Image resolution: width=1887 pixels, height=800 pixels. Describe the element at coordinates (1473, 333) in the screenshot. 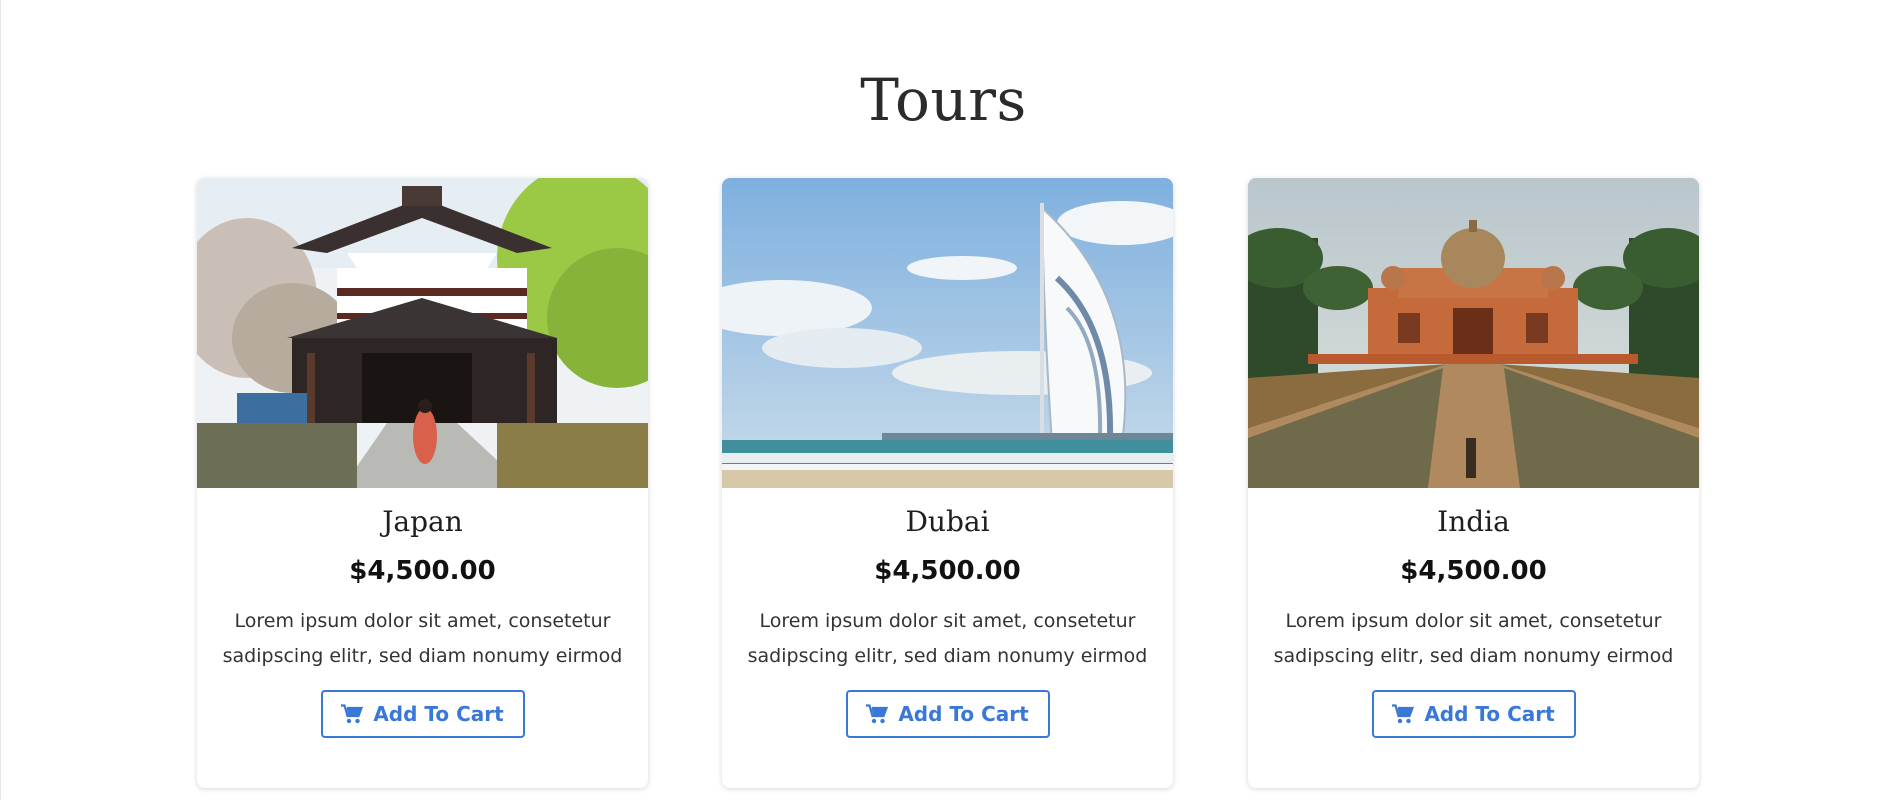

I see `tour-image-india` at that location.